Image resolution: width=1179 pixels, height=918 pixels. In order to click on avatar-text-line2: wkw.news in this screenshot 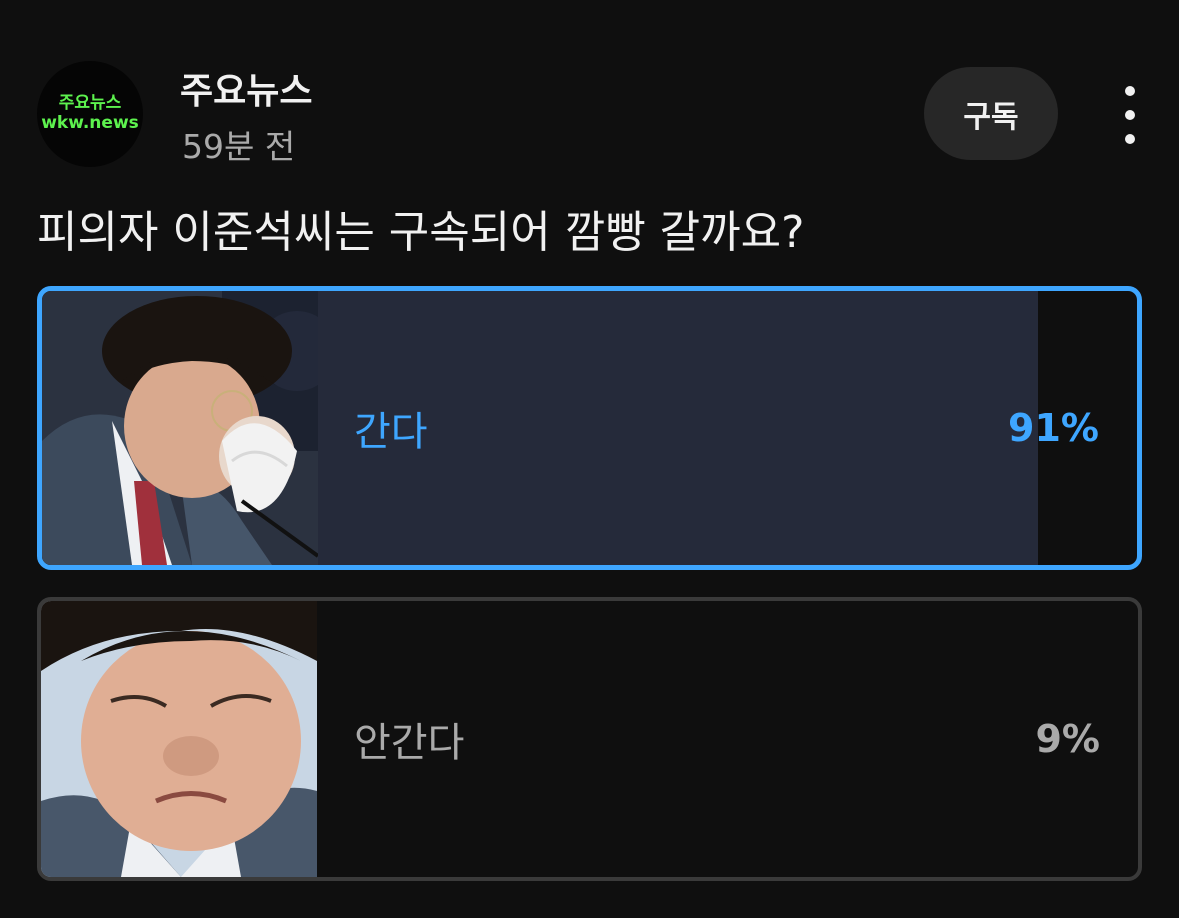, I will do `click(90, 123)`.